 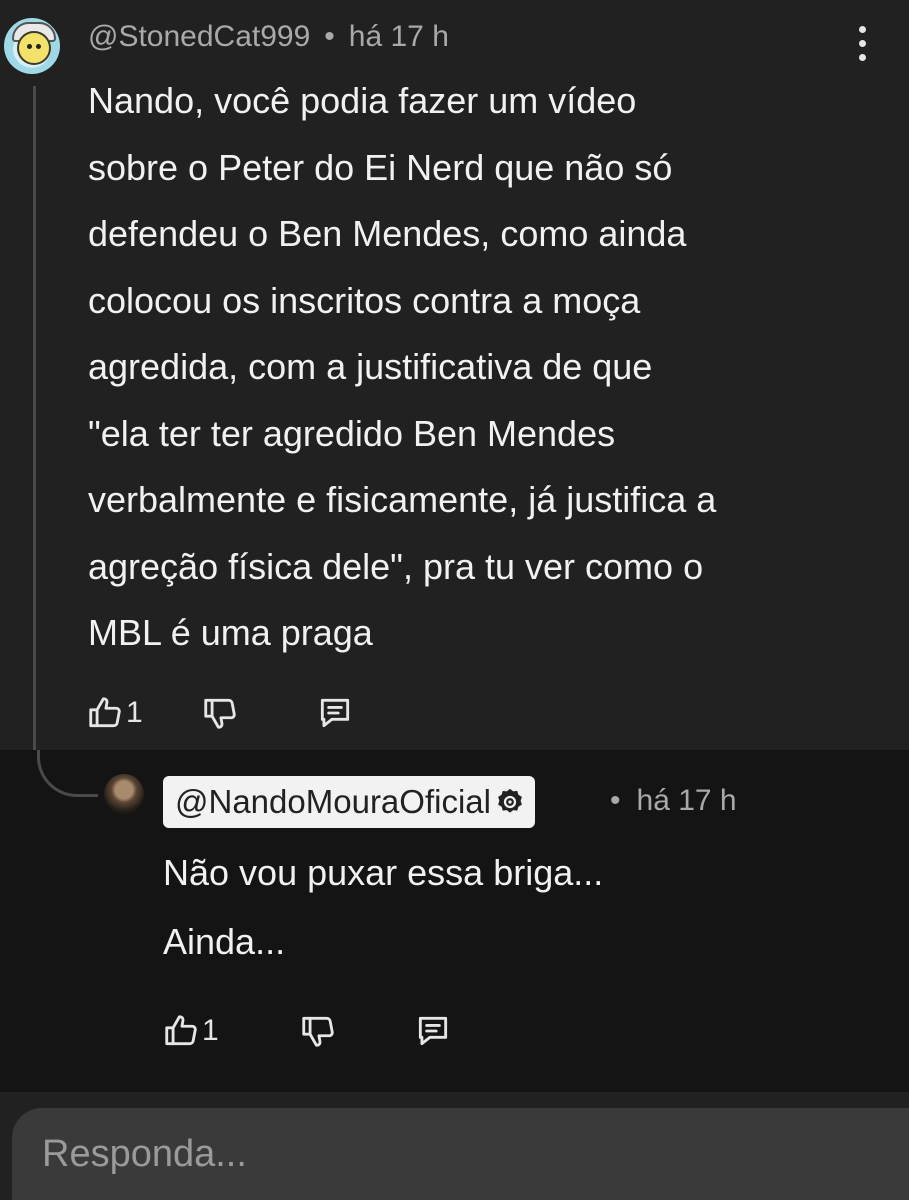 I want to click on comment-actions: 1, so click(x=220, y=713).